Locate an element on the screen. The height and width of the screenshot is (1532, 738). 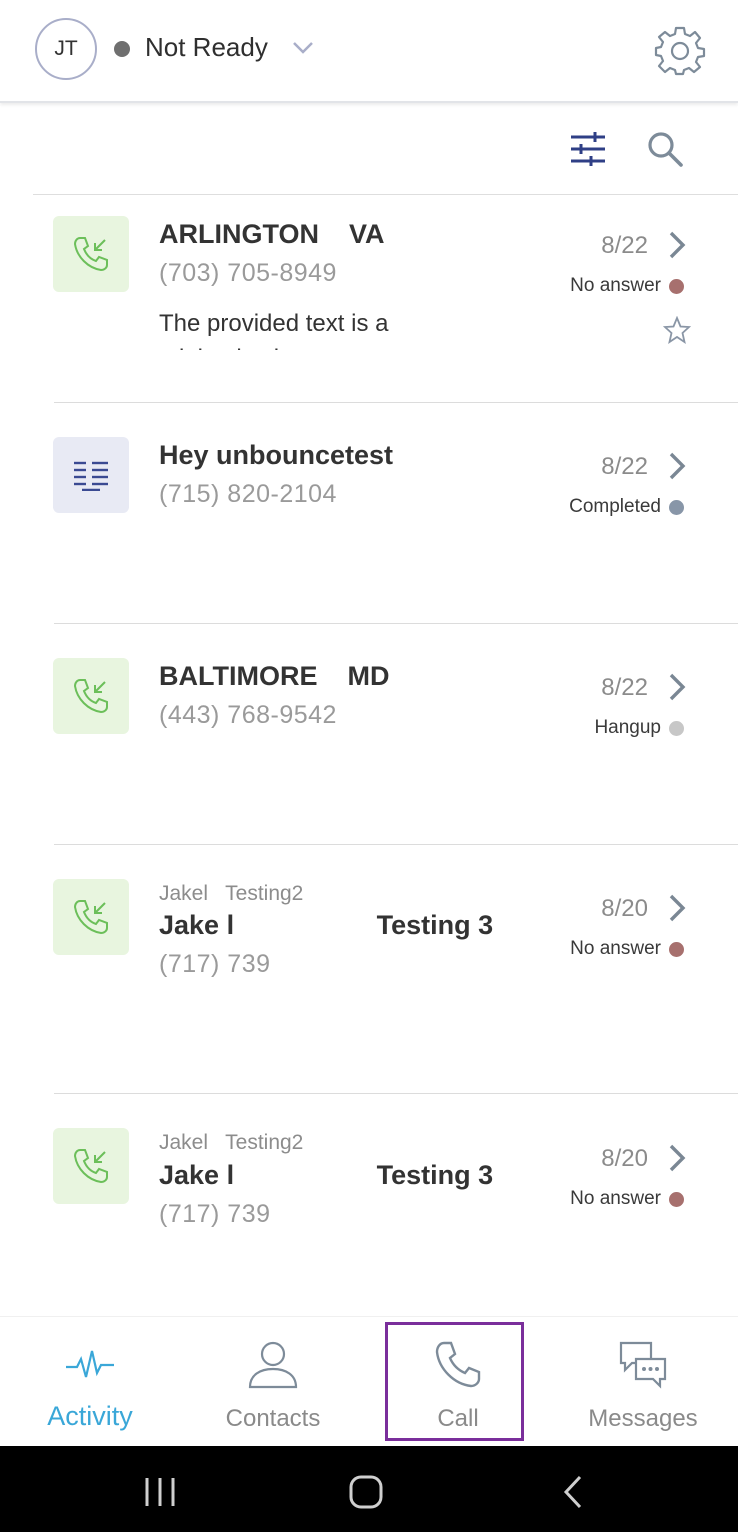
recent-apps-icon is located at coordinates (160, 1494).